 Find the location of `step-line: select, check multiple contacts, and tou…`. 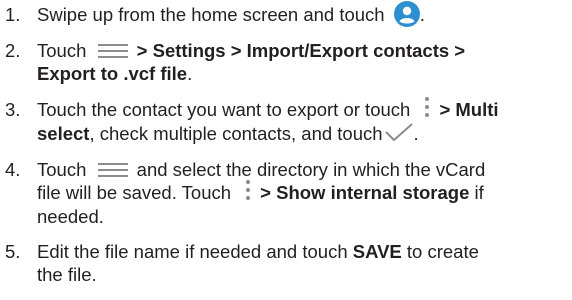

step-line: select, check multiple contacts, and tou… is located at coordinates (300, 133).